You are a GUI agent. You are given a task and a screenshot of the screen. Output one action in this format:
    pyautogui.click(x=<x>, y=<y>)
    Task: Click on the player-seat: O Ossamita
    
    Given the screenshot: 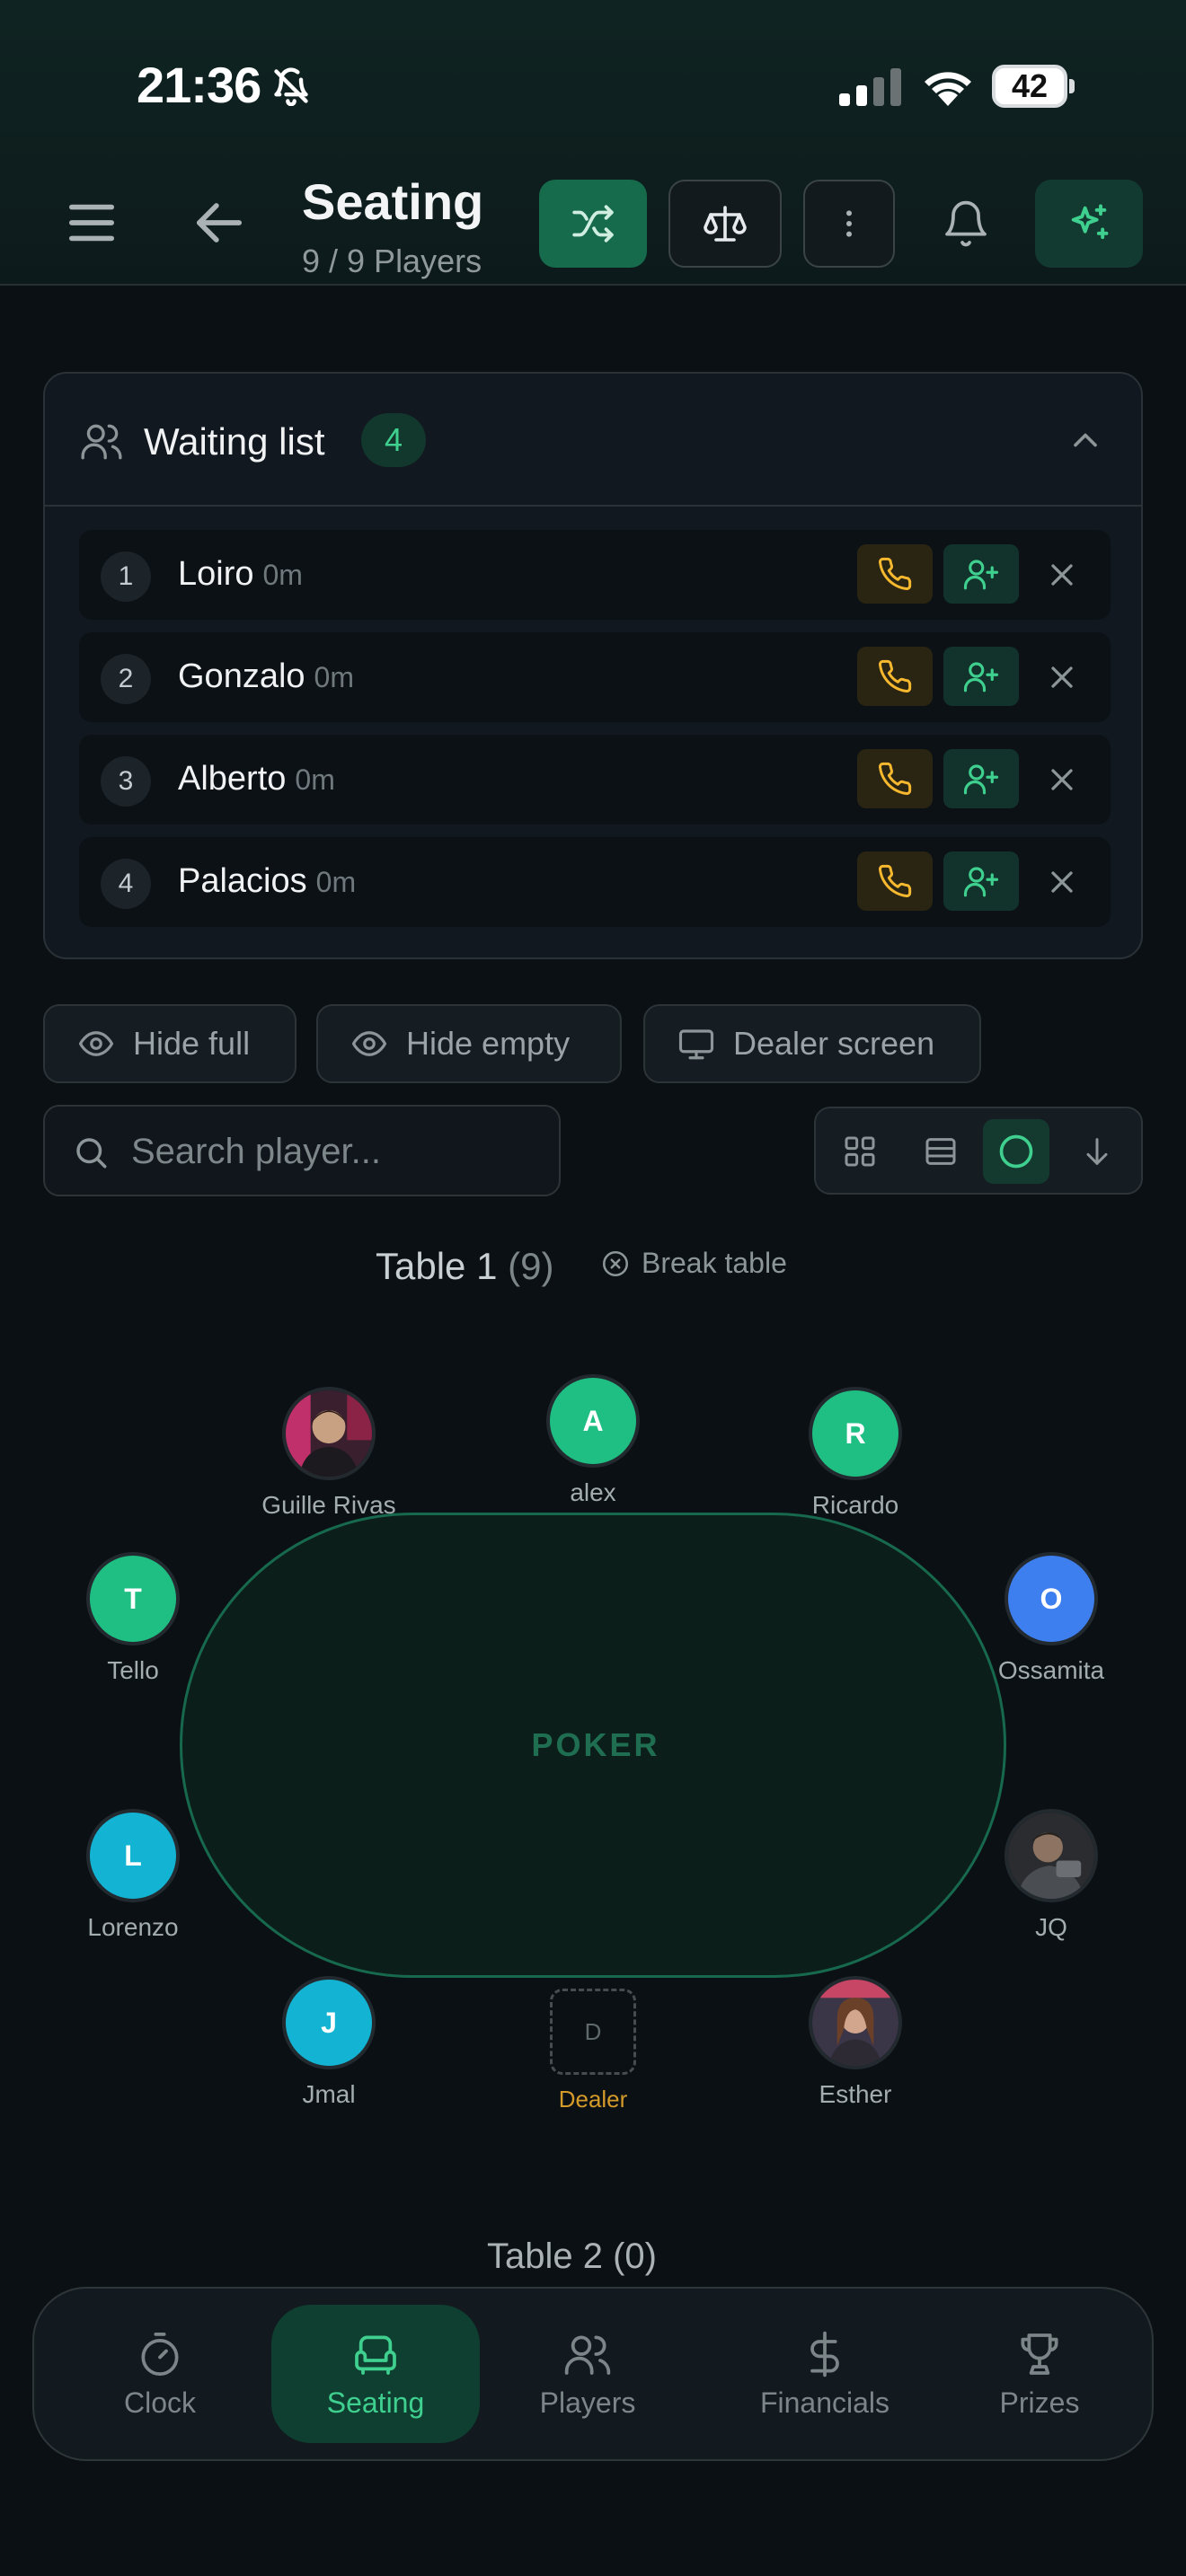 What is the action you would take?
    pyautogui.click(x=1051, y=1618)
    